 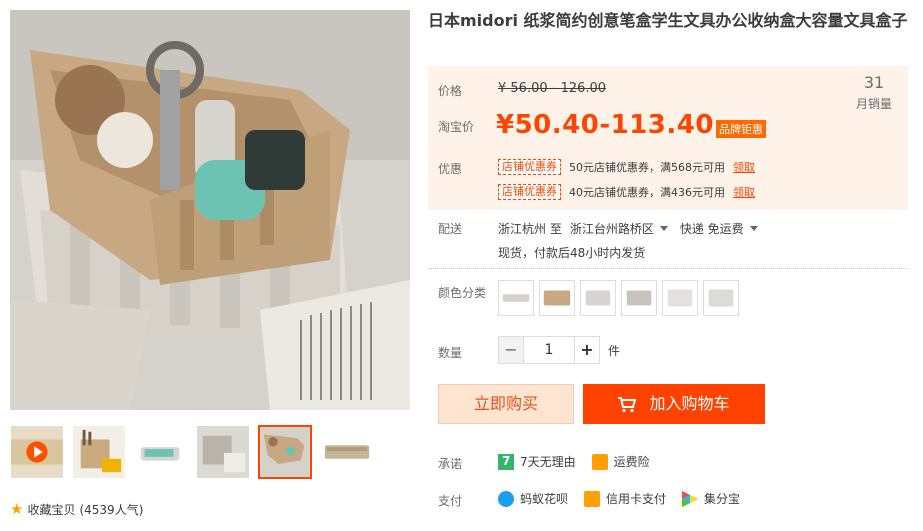 I want to click on payment-credit-label: 信用卡支付, so click(x=636, y=499).